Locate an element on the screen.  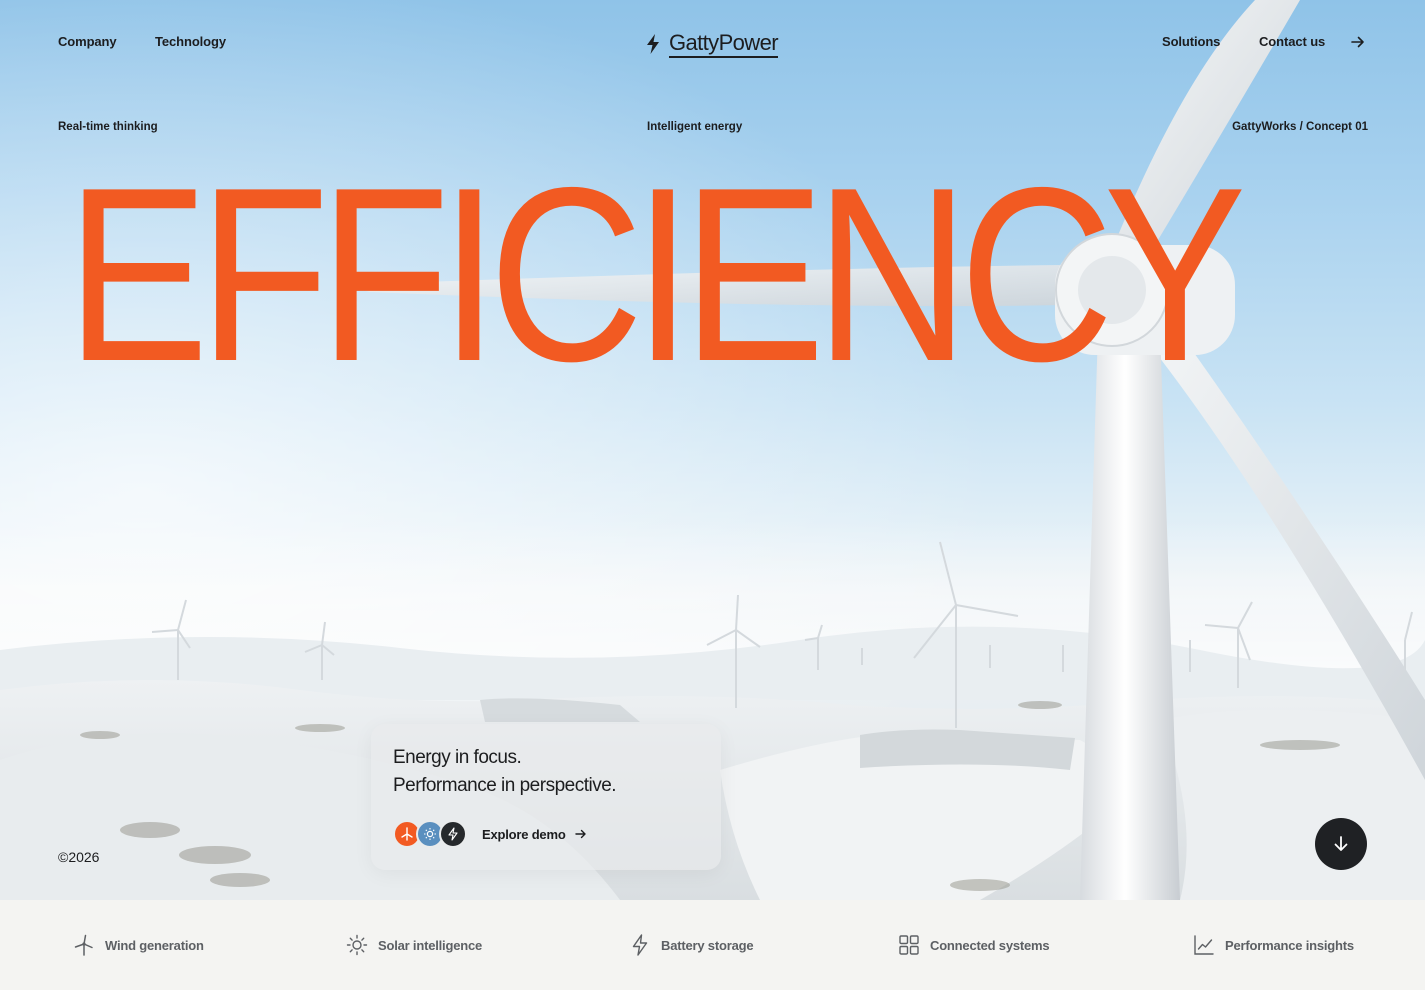
feature-label: Performance insights is located at coordinates (1289, 945).